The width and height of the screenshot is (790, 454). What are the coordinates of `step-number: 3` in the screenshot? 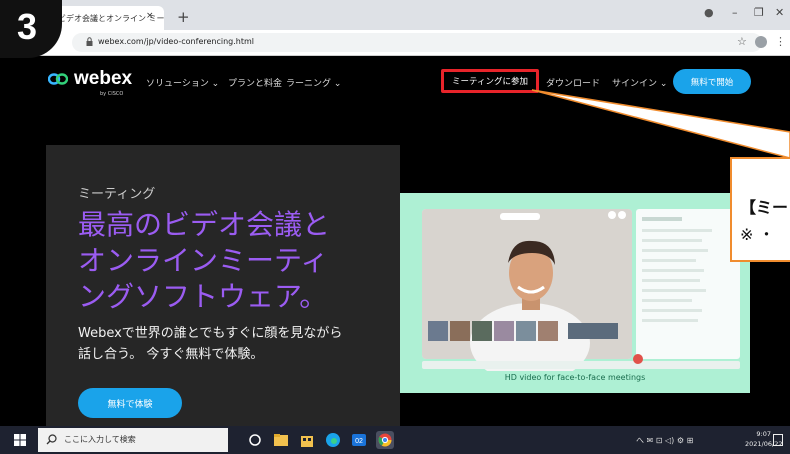 It's located at (27, 26).